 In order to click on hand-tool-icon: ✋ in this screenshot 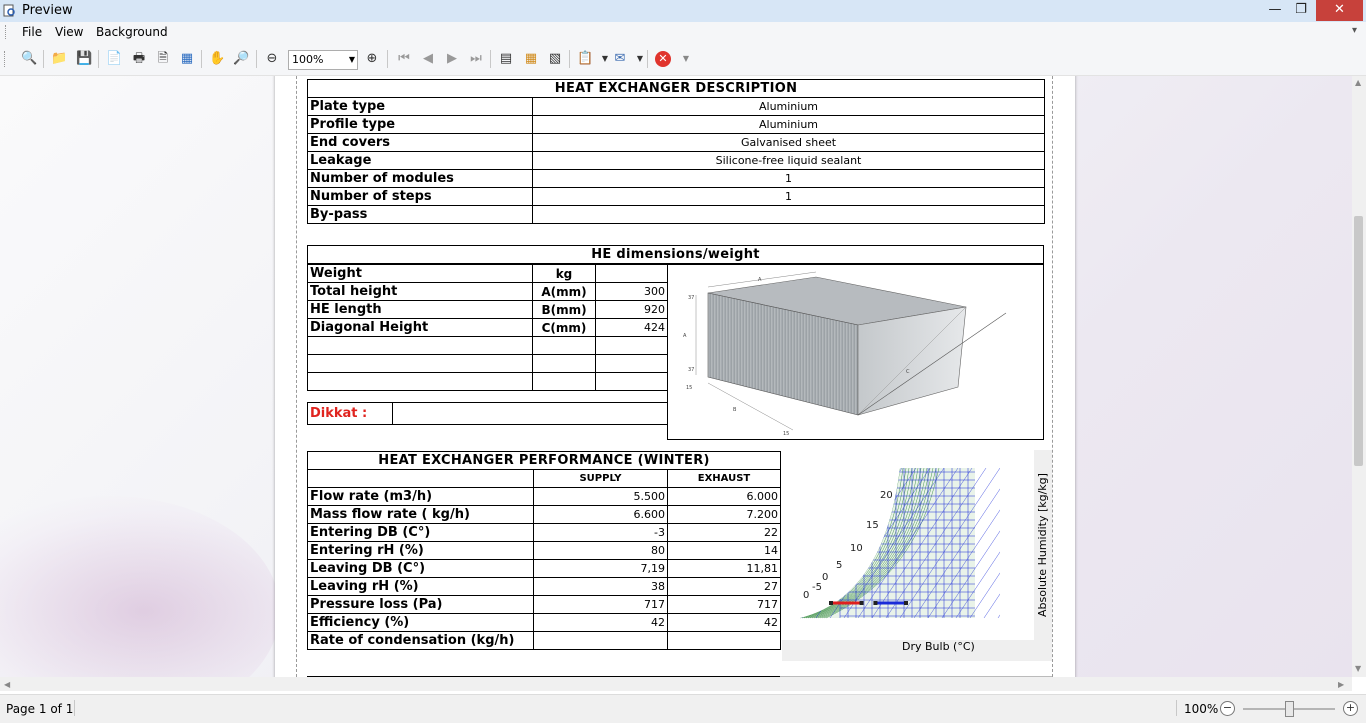, I will do `click(217, 59)`.